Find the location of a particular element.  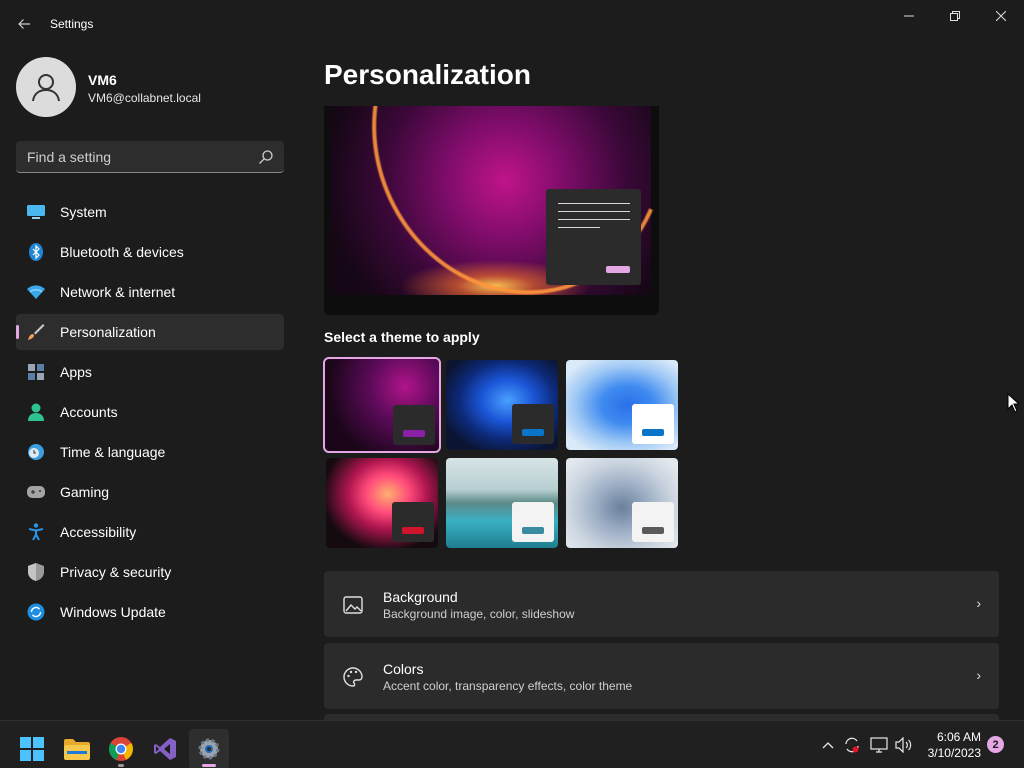

chevron-up-icon is located at coordinates (828, 745).